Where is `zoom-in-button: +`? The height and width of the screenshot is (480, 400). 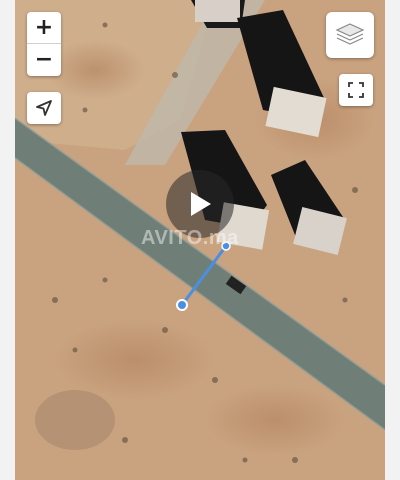 zoom-in-button: + is located at coordinates (44, 28).